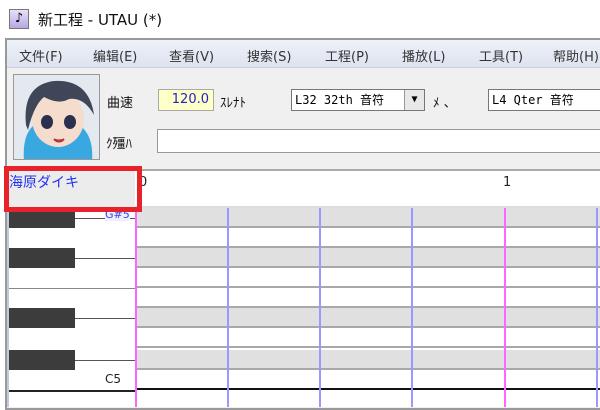 The image size is (600, 410). I want to click on piano-keyboard: G#5 C5, so click(72, 307).